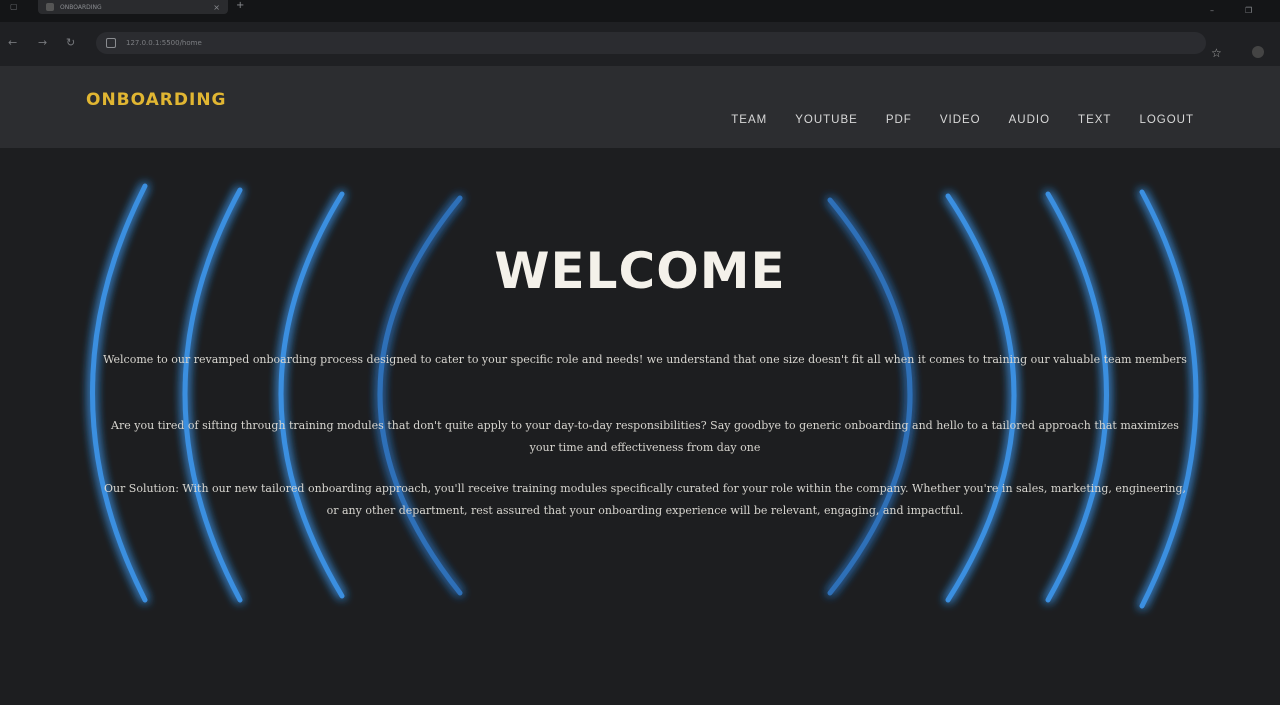 This screenshot has width=1280, height=705. Describe the element at coordinates (651, 43) in the screenshot. I see `address-bar: 127.0.0.1:5500/home` at that location.